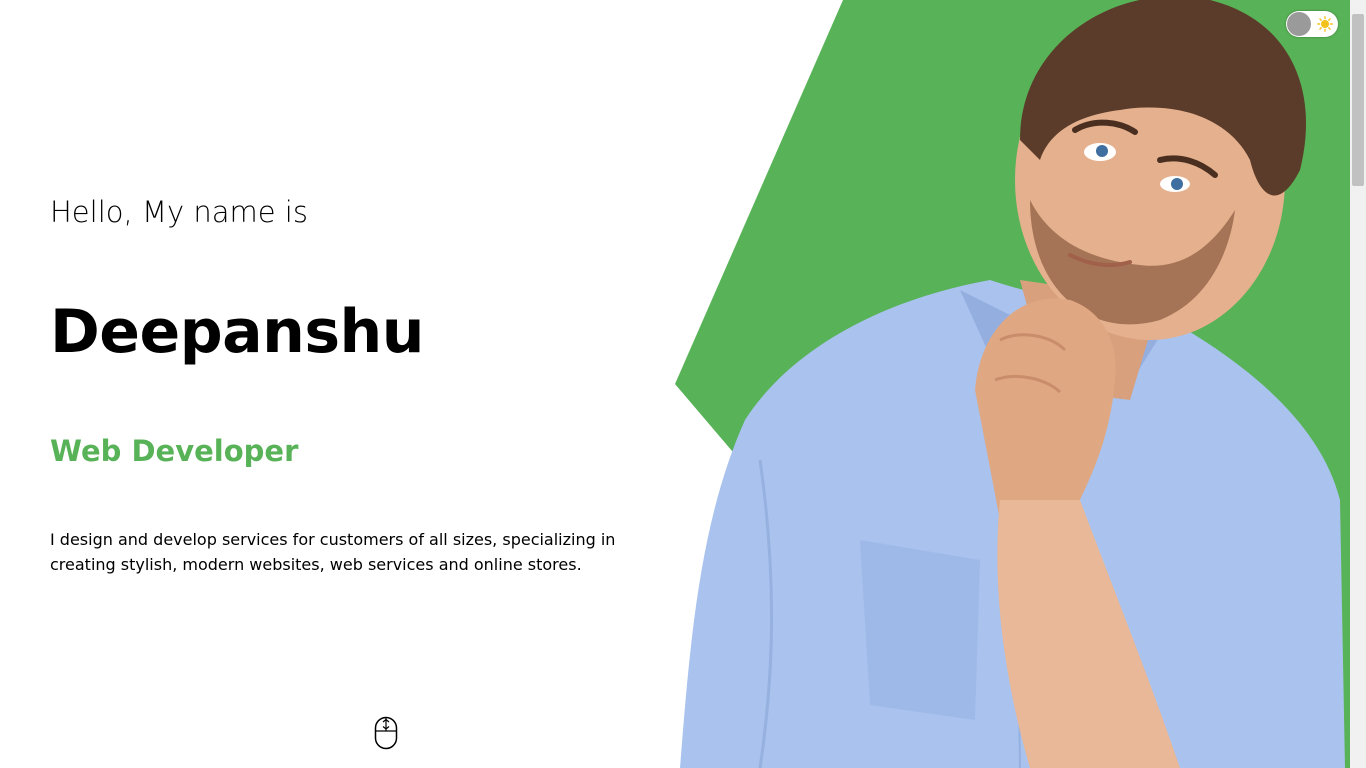  What do you see at coordinates (1312, 24) in the screenshot?
I see `theme-toggle` at bounding box center [1312, 24].